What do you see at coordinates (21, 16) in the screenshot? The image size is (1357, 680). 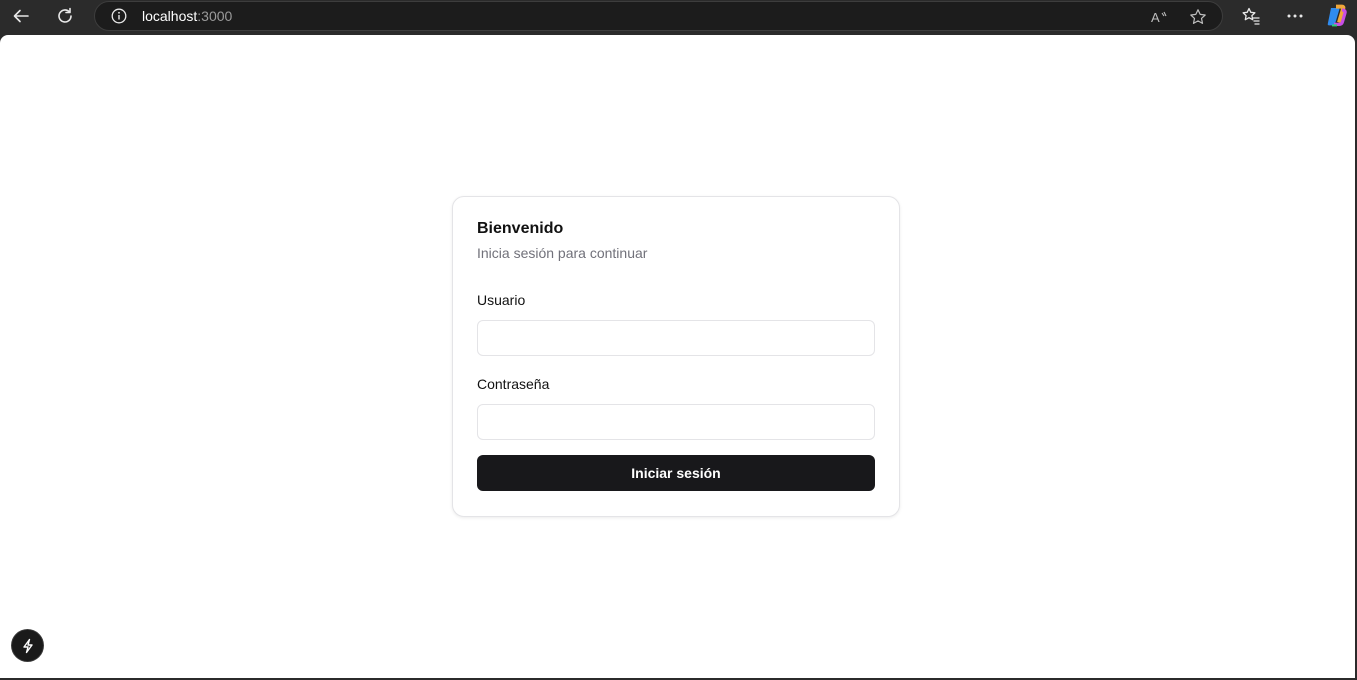 I see `back-arrow-icon` at bounding box center [21, 16].